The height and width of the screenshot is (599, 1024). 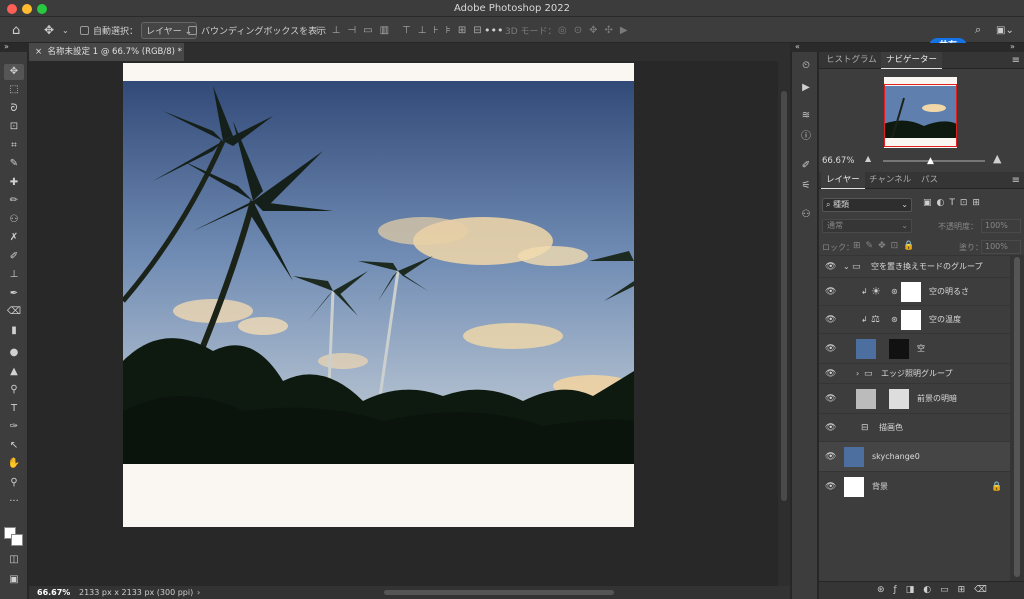 I want to click on auto-select-checkbox, so click(x=84, y=30).